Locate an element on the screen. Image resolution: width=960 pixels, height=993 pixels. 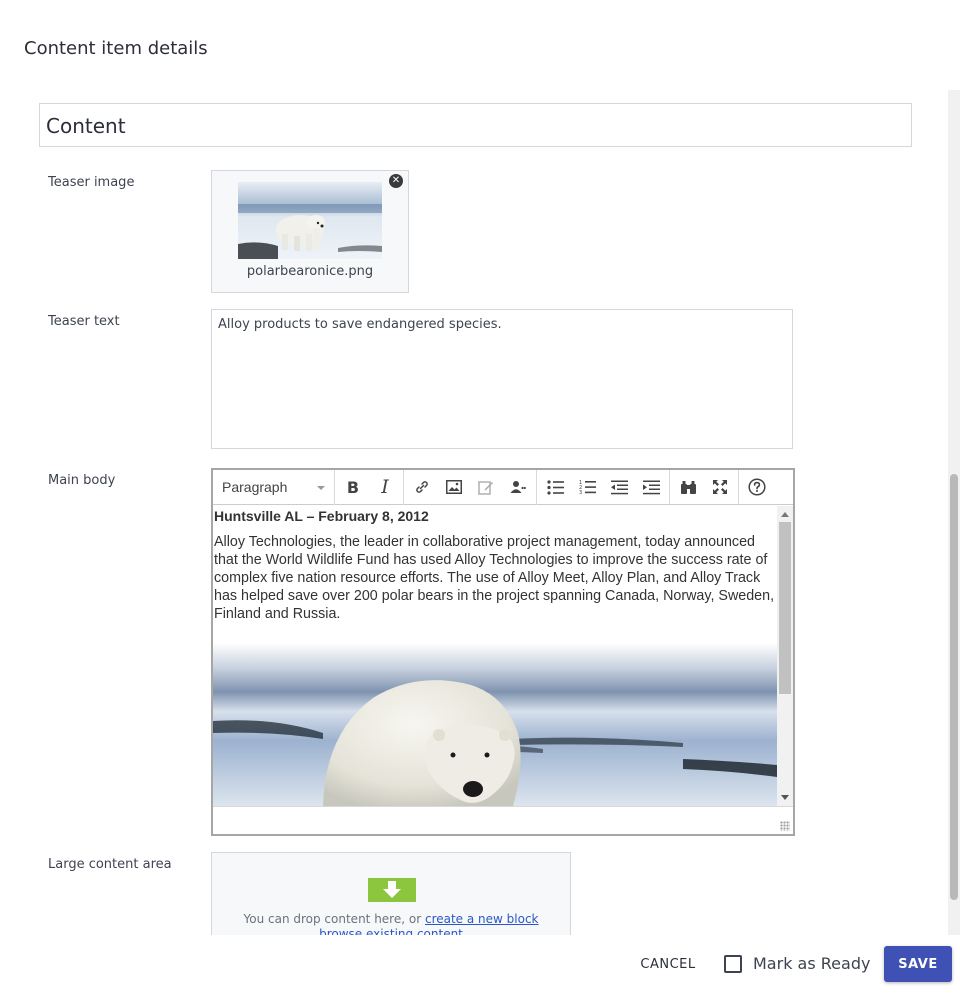
edit-icon is located at coordinates (485, 488).